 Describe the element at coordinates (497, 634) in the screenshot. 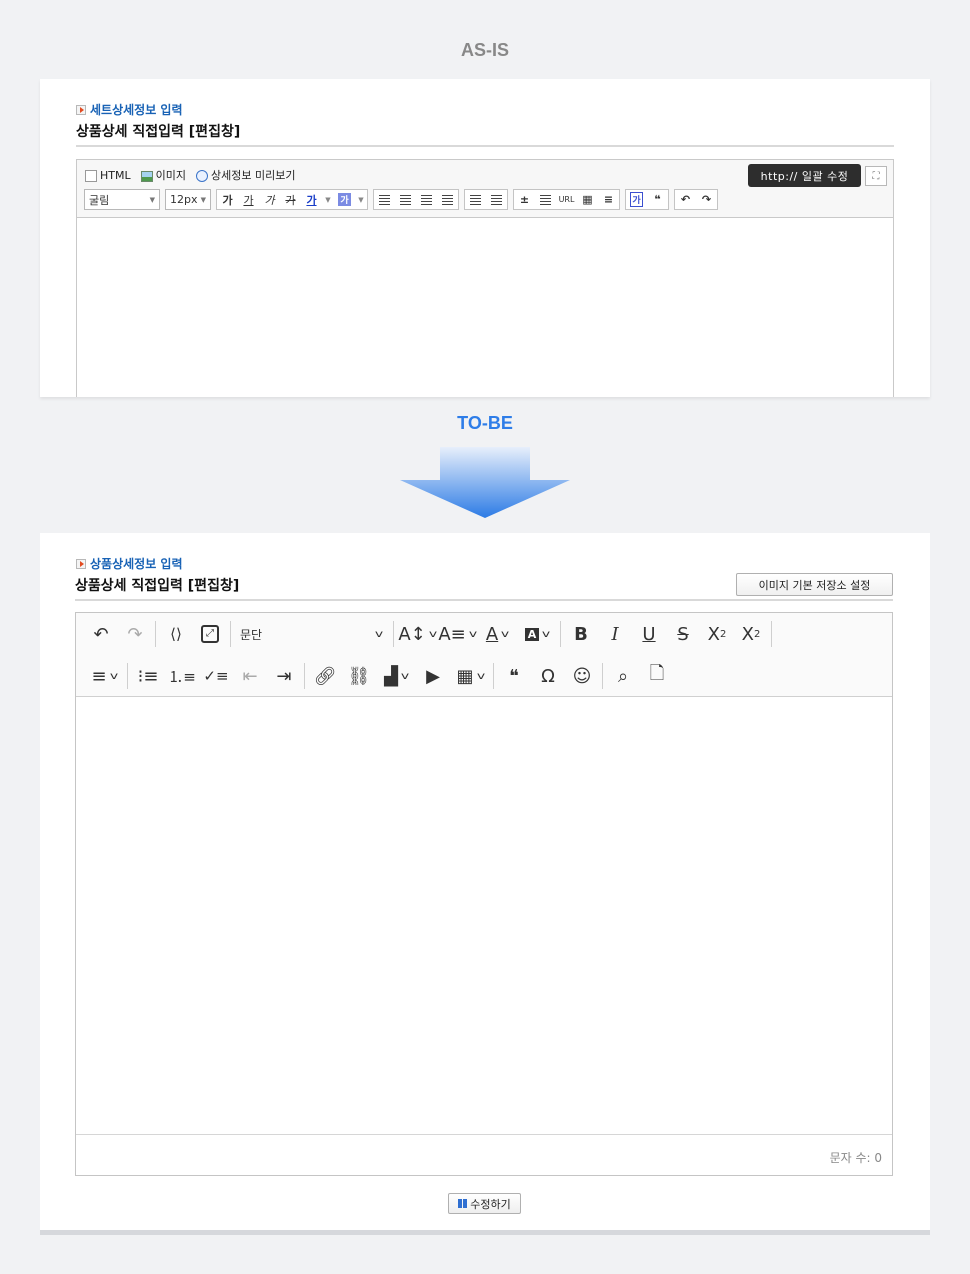

I see `font-color-icon: Av` at that location.